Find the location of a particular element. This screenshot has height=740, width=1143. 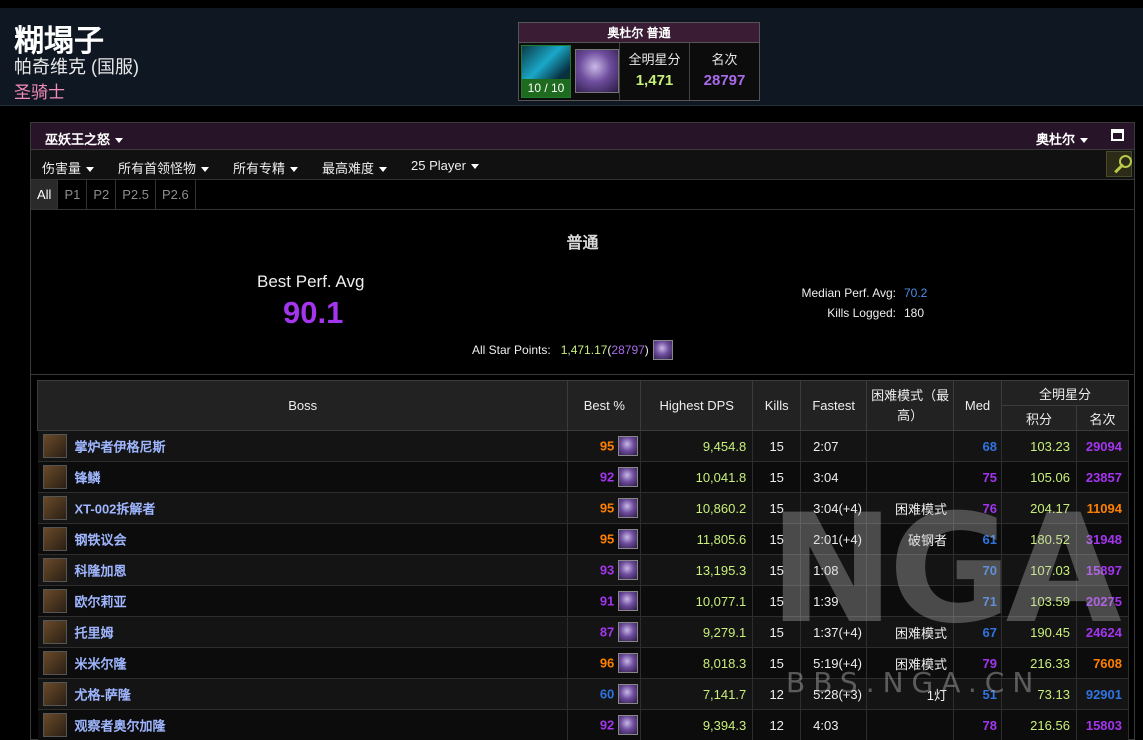

tab-p2: P2 is located at coordinates (102, 194).